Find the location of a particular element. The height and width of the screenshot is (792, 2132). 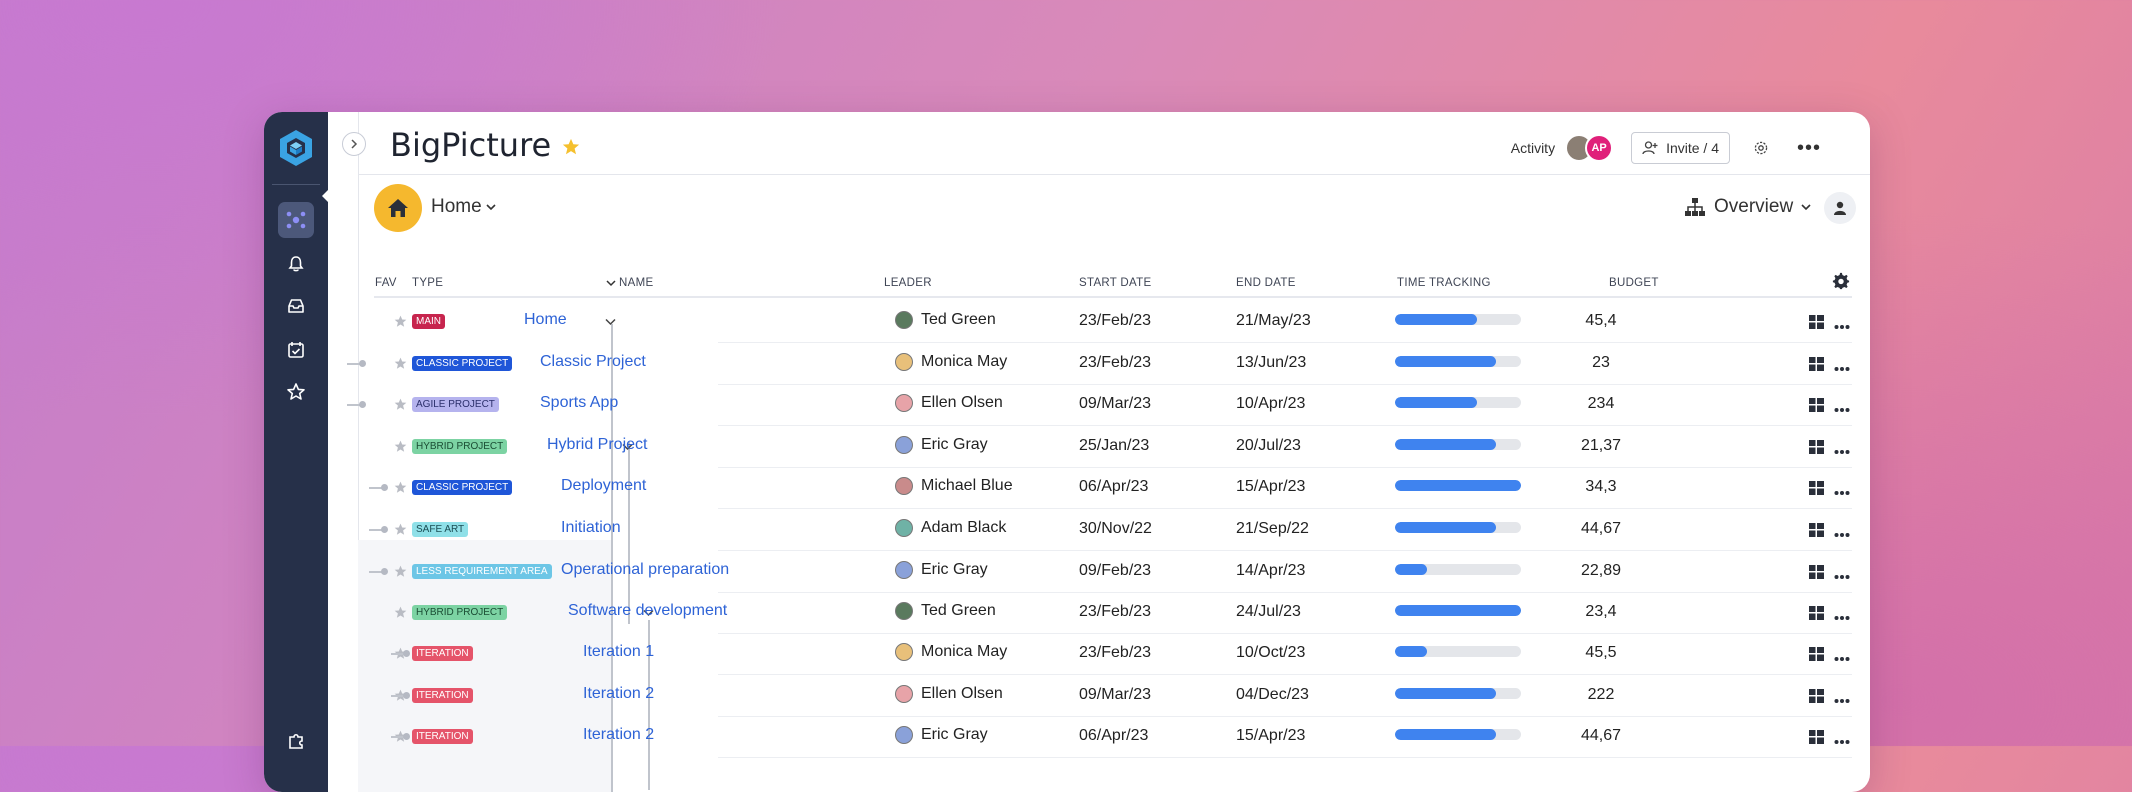

invite-button: Invite / 4 is located at coordinates (1680, 148).